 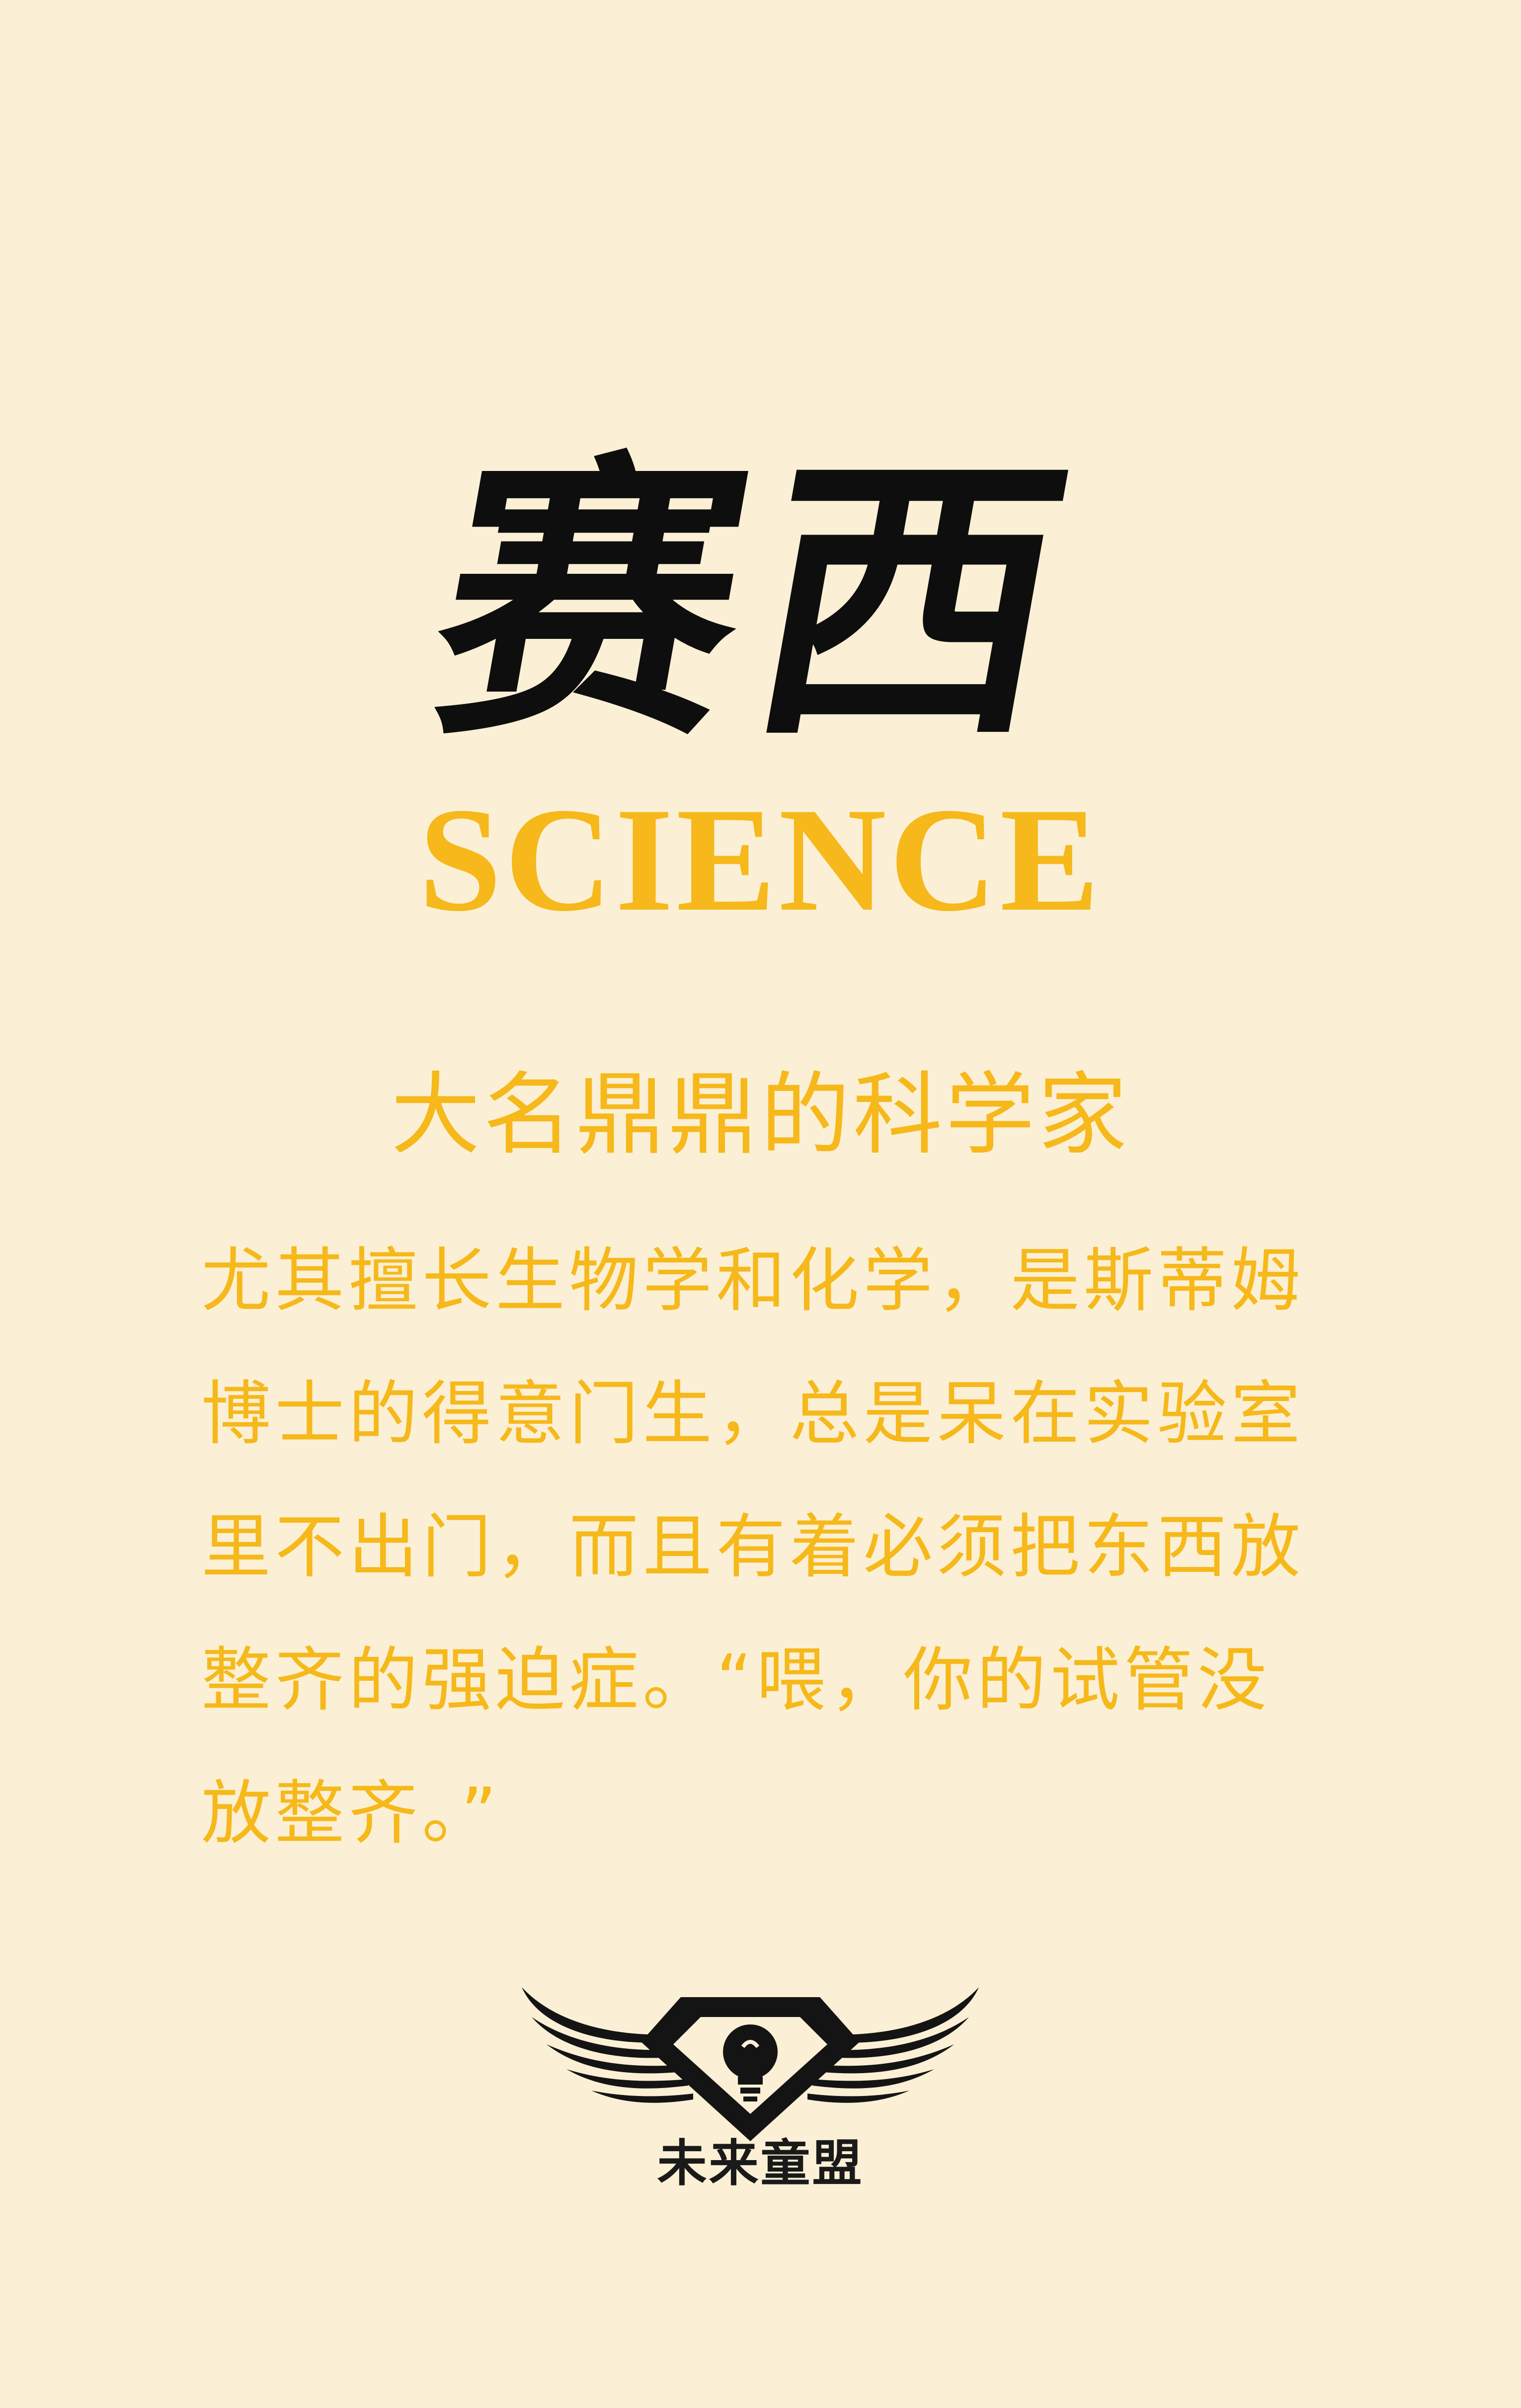 What do you see at coordinates (753, 1548) in the screenshot?
I see `description-line: 里不出门，而且有着必须把东西放` at bounding box center [753, 1548].